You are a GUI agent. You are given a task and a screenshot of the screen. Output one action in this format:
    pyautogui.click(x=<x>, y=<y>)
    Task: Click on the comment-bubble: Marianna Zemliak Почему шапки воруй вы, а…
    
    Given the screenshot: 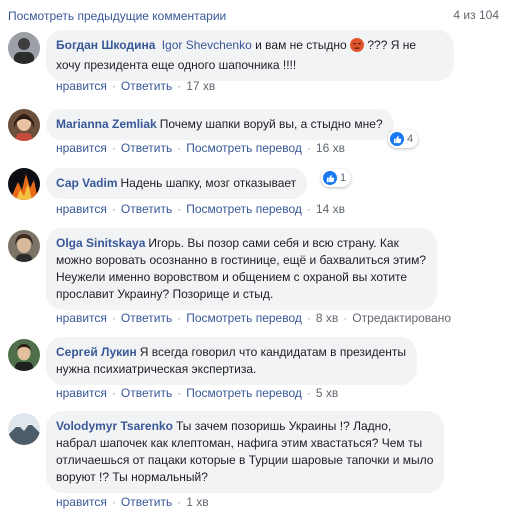 What is the action you would take?
    pyautogui.click(x=220, y=124)
    